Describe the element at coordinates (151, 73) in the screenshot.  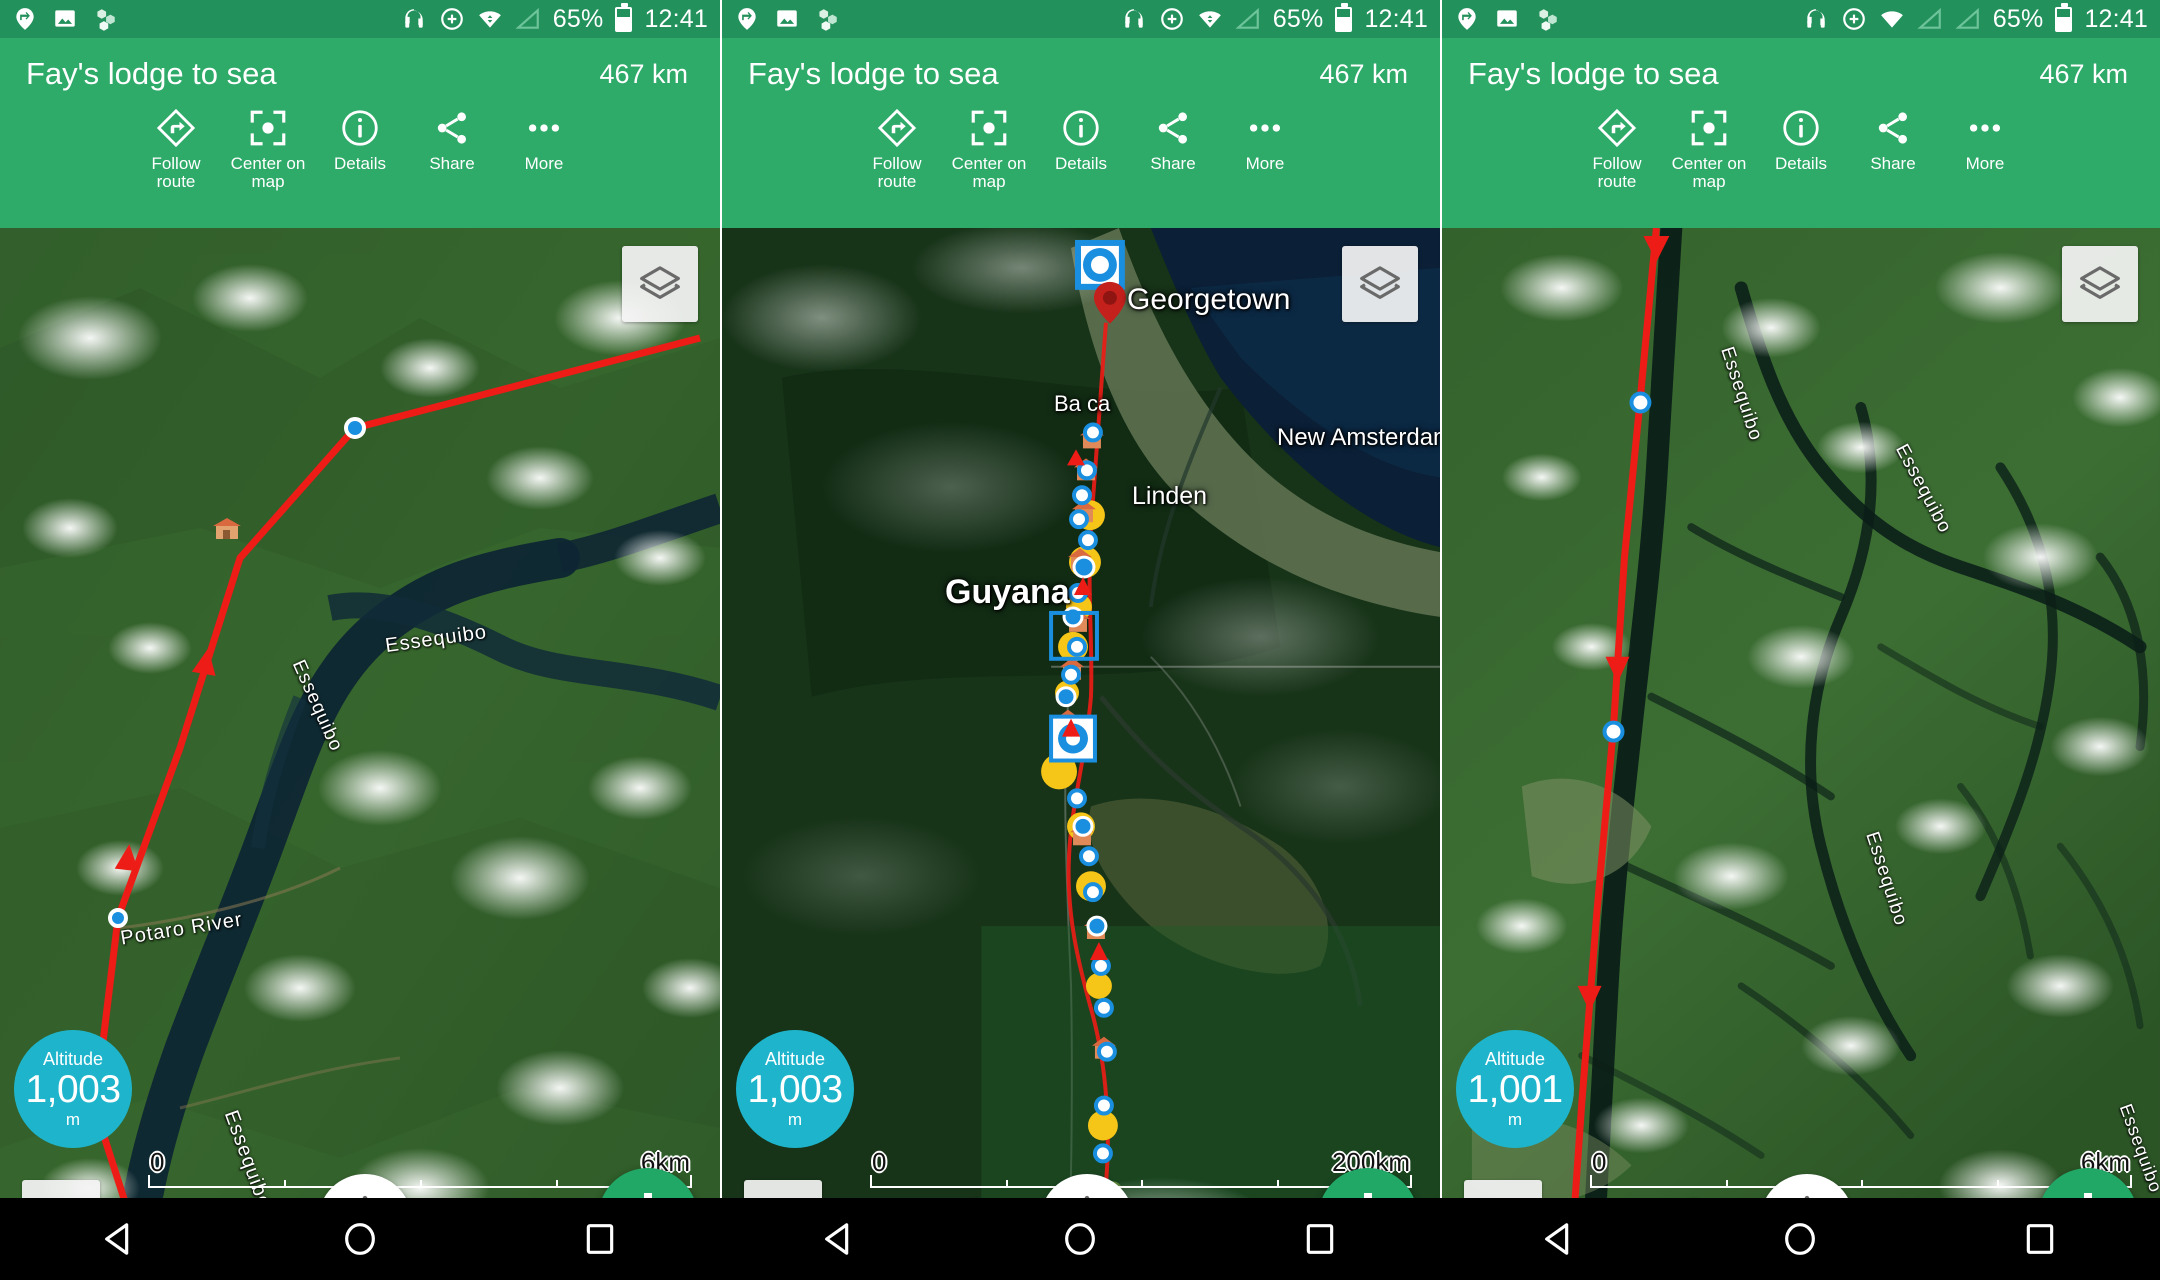
I see `page-title: Fay's lodge to sea` at that location.